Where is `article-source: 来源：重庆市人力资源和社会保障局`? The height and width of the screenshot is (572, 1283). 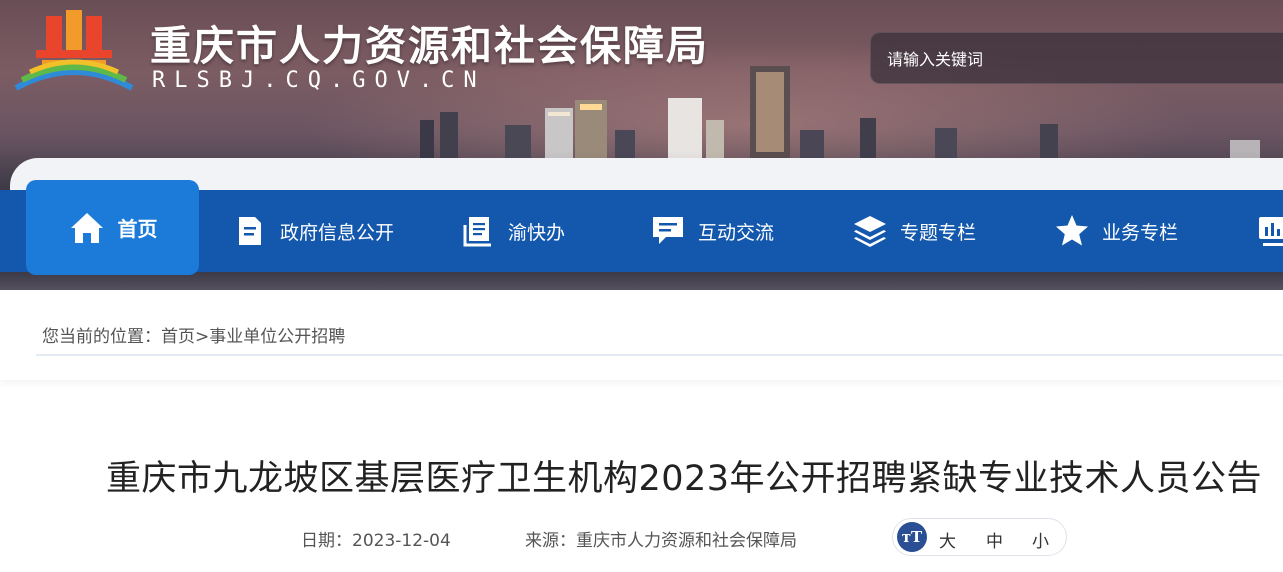
article-source: 来源：重庆市人力资源和社会保障局 is located at coordinates (661, 538).